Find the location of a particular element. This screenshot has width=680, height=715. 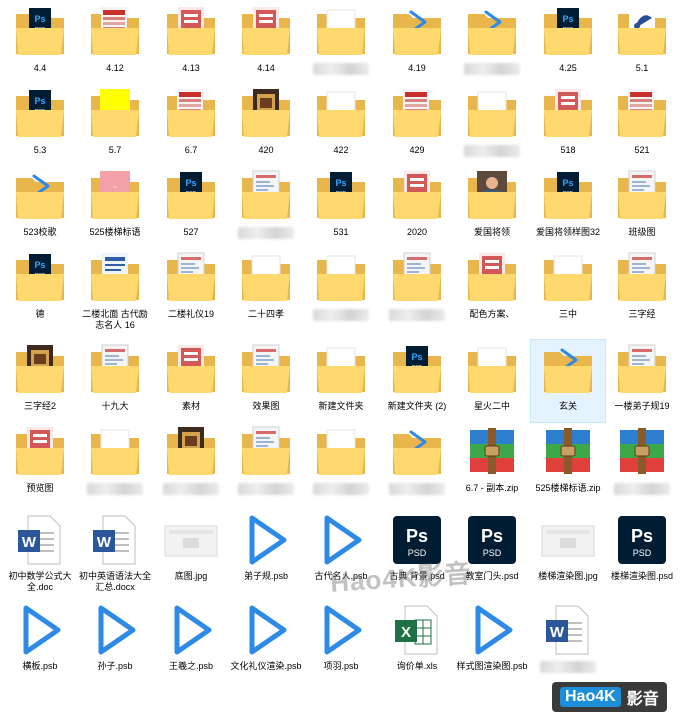

folder-item: 玄关 is located at coordinates (568, 381).